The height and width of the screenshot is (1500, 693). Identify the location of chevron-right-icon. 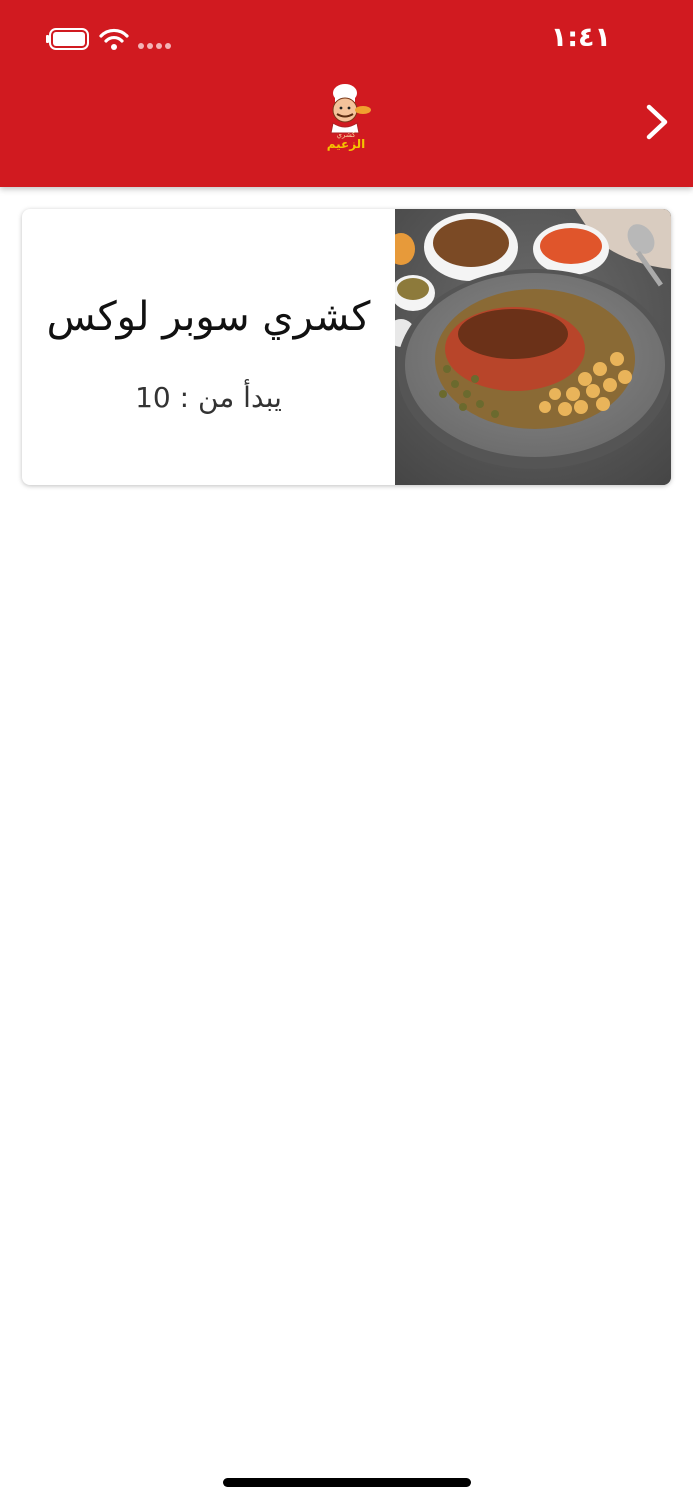
(657, 122).